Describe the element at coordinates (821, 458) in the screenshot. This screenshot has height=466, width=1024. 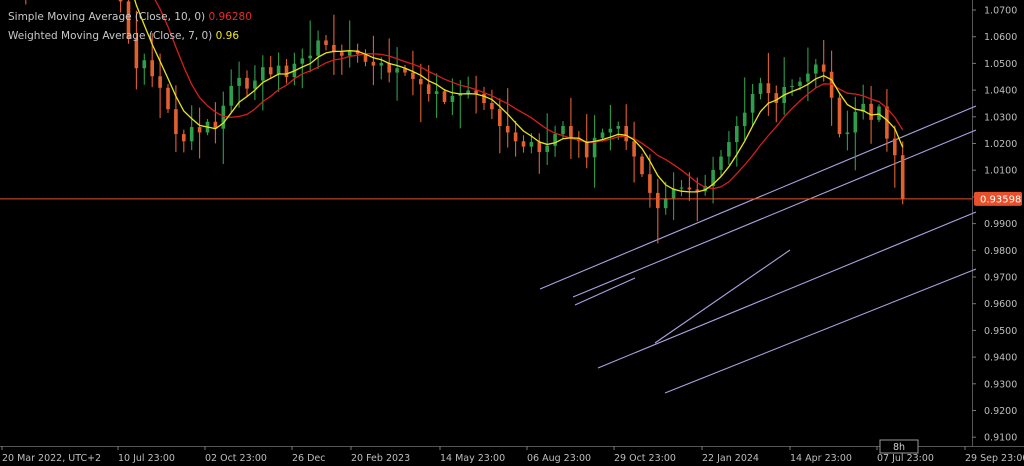
I see `time-tick-label: 14 Apr 23:00` at that location.